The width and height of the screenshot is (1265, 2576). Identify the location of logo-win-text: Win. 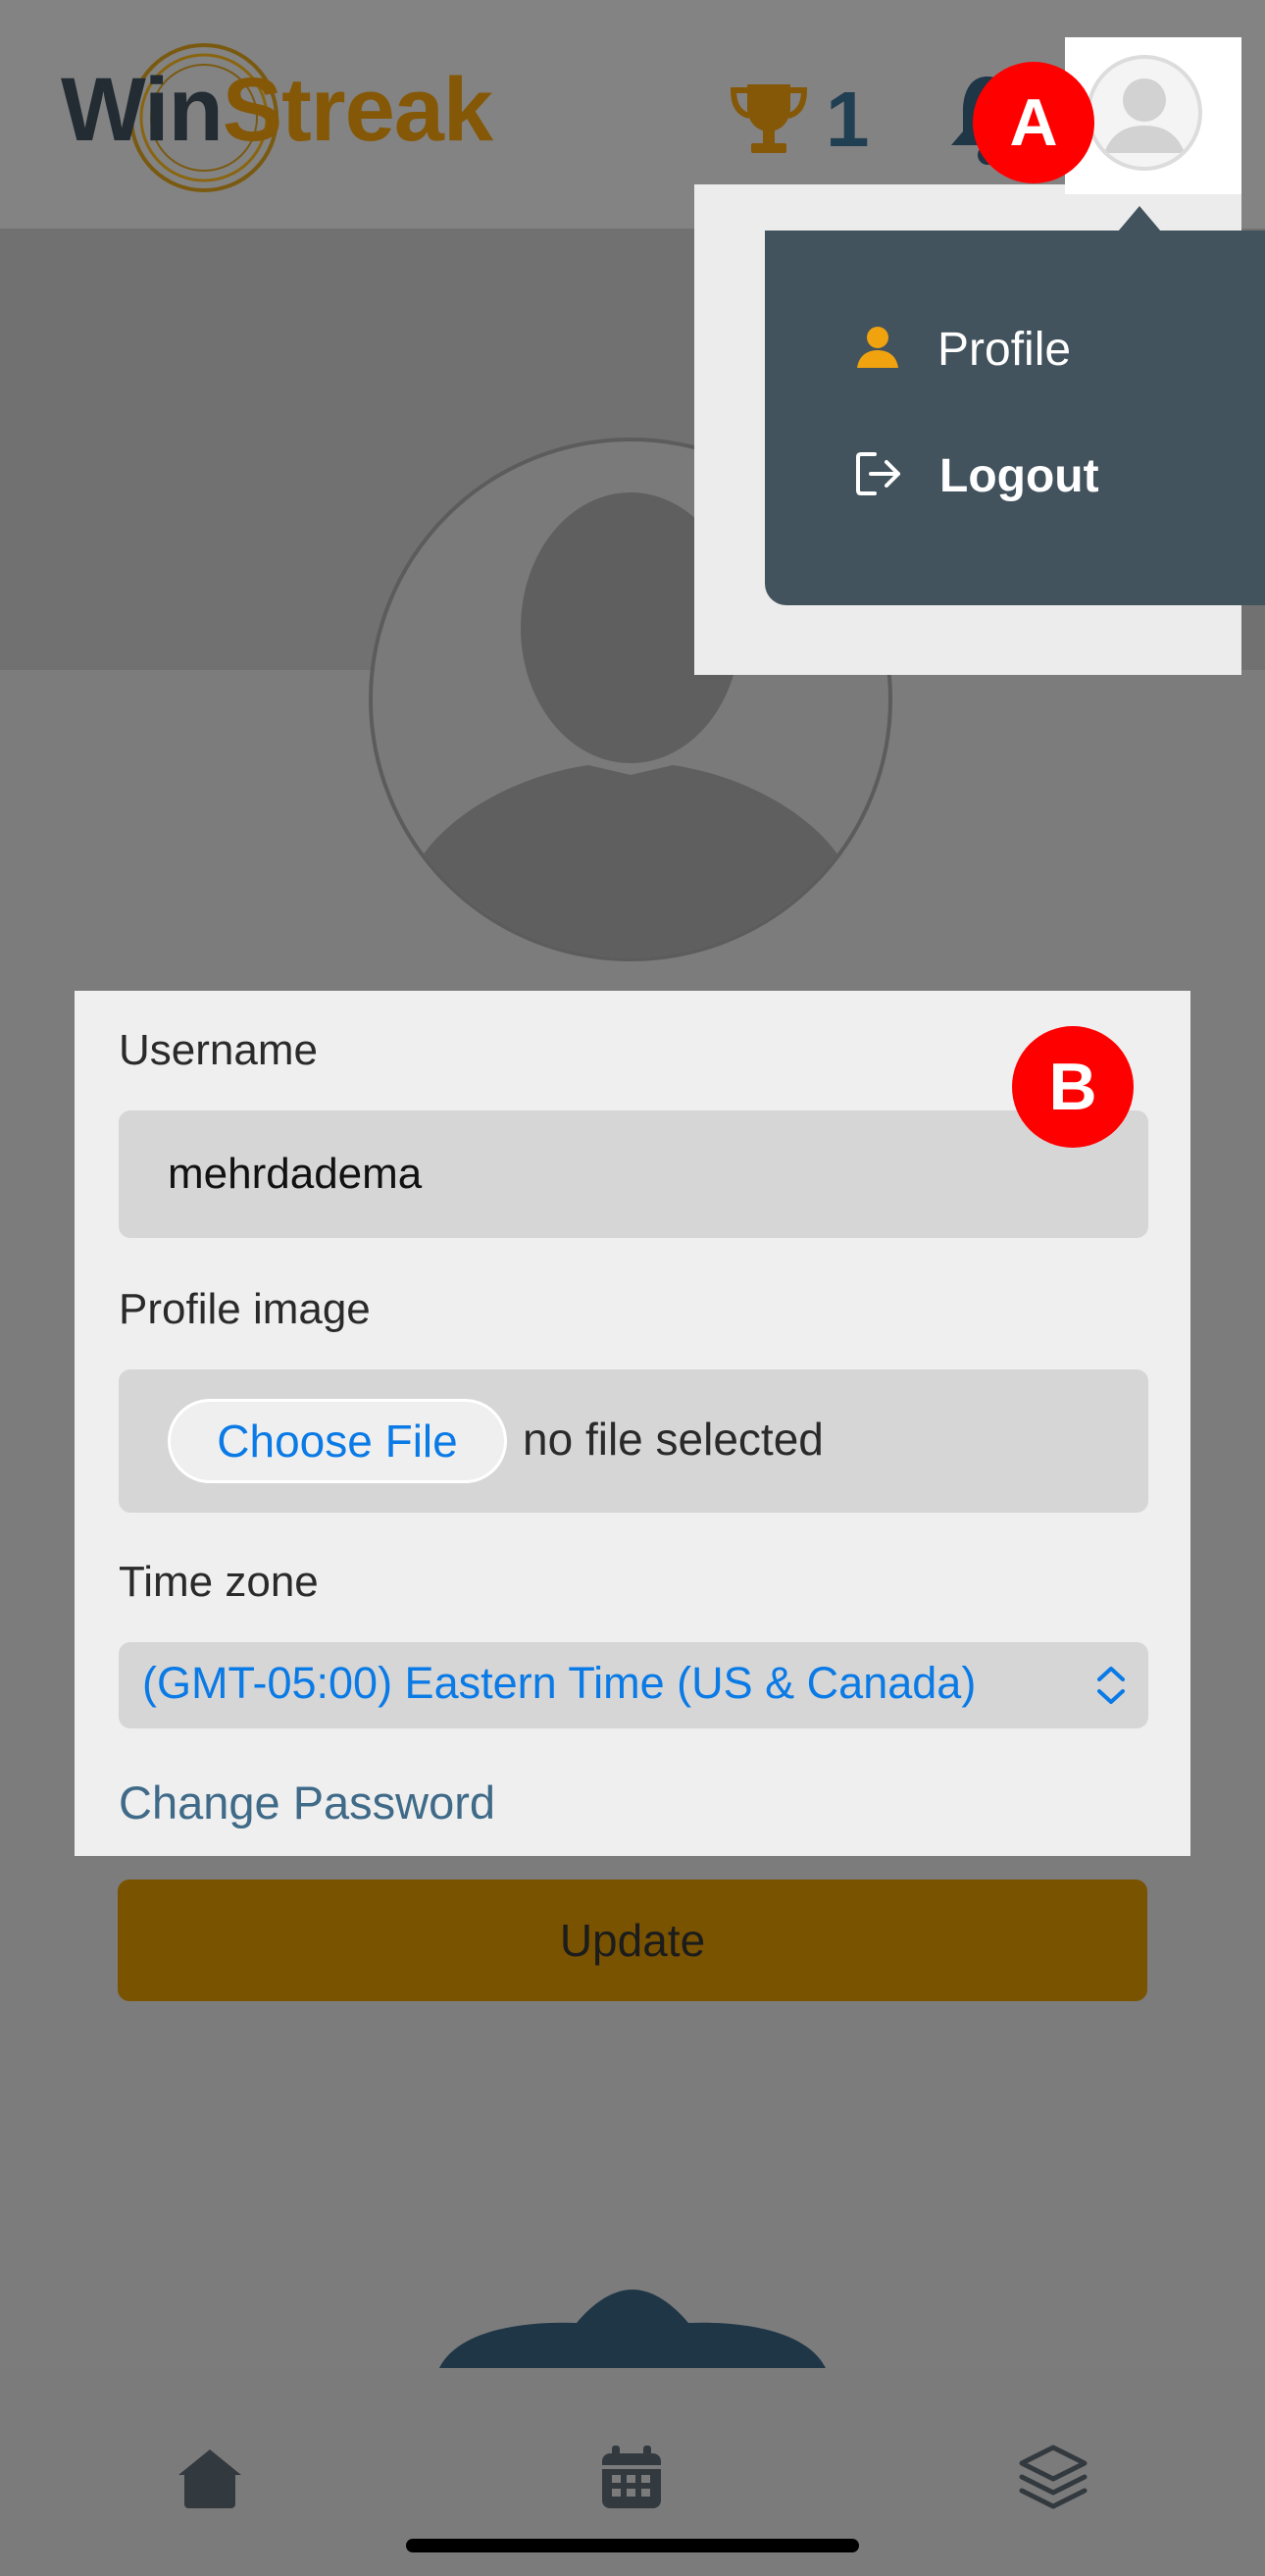
(142, 110).